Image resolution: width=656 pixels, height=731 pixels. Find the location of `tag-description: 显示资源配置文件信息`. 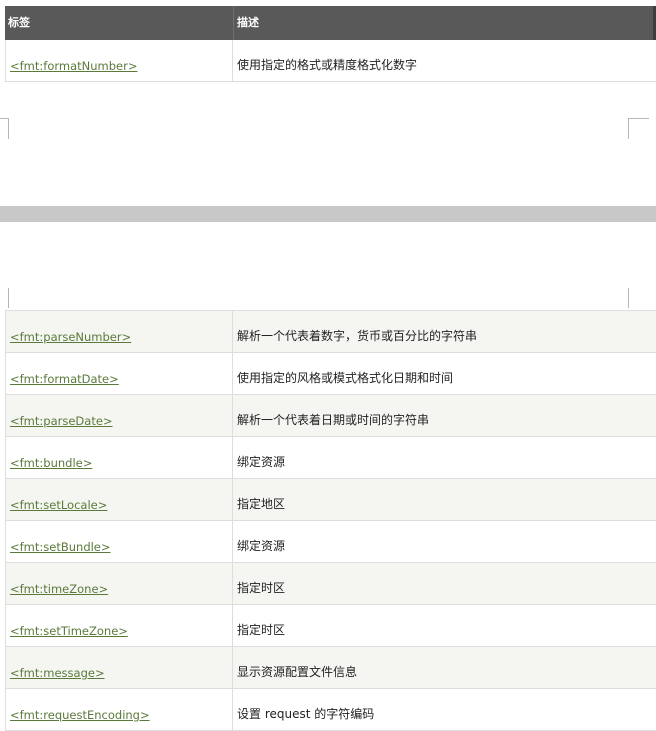

tag-description: 显示资源配置文件信息 is located at coordinates (297, 672).